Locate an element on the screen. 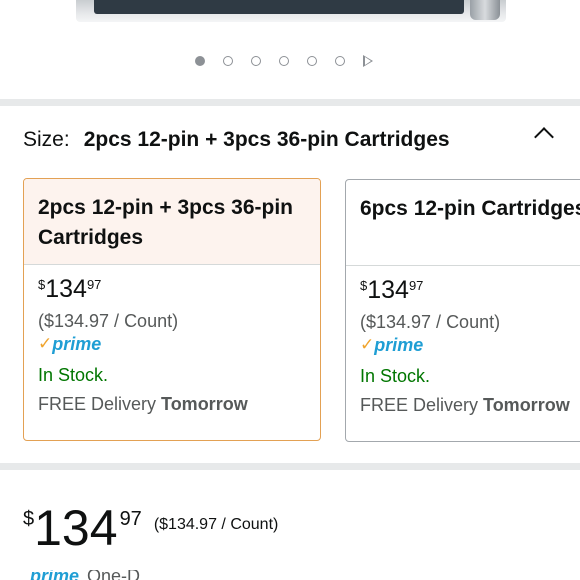 This screenshot has height=580, width=580. size-label: Size: is located at coordinates (46, 139).